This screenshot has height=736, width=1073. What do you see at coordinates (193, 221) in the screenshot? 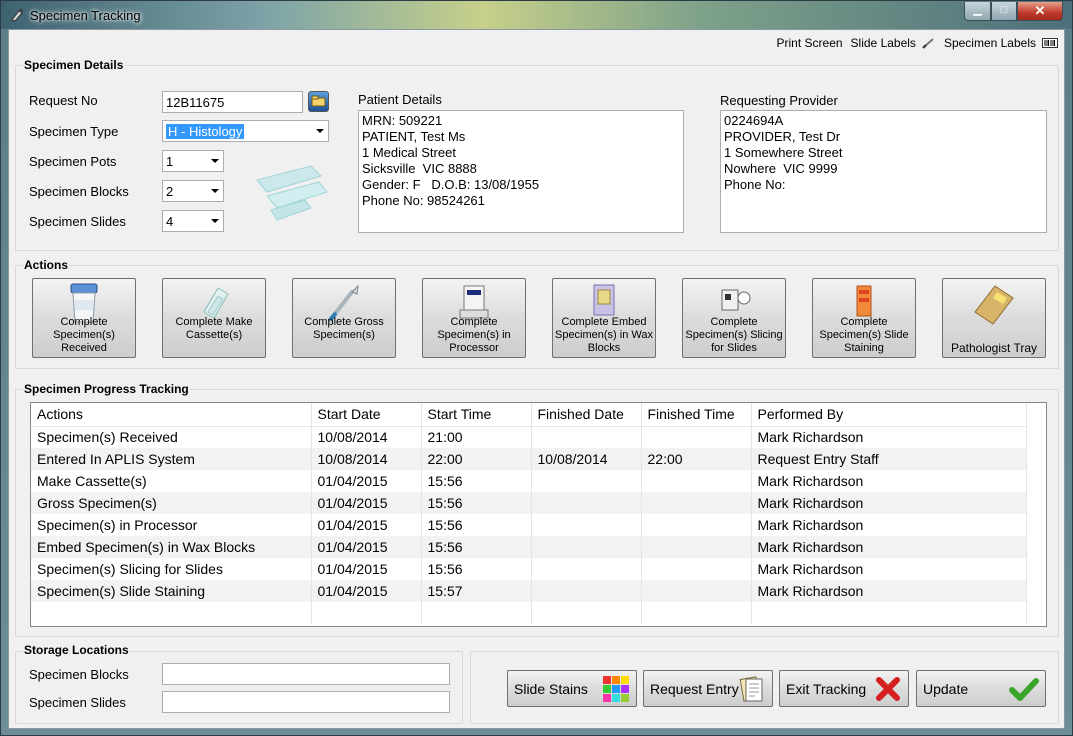
I see `specimen-slides-select: 4` at bounding box center [193, 221].